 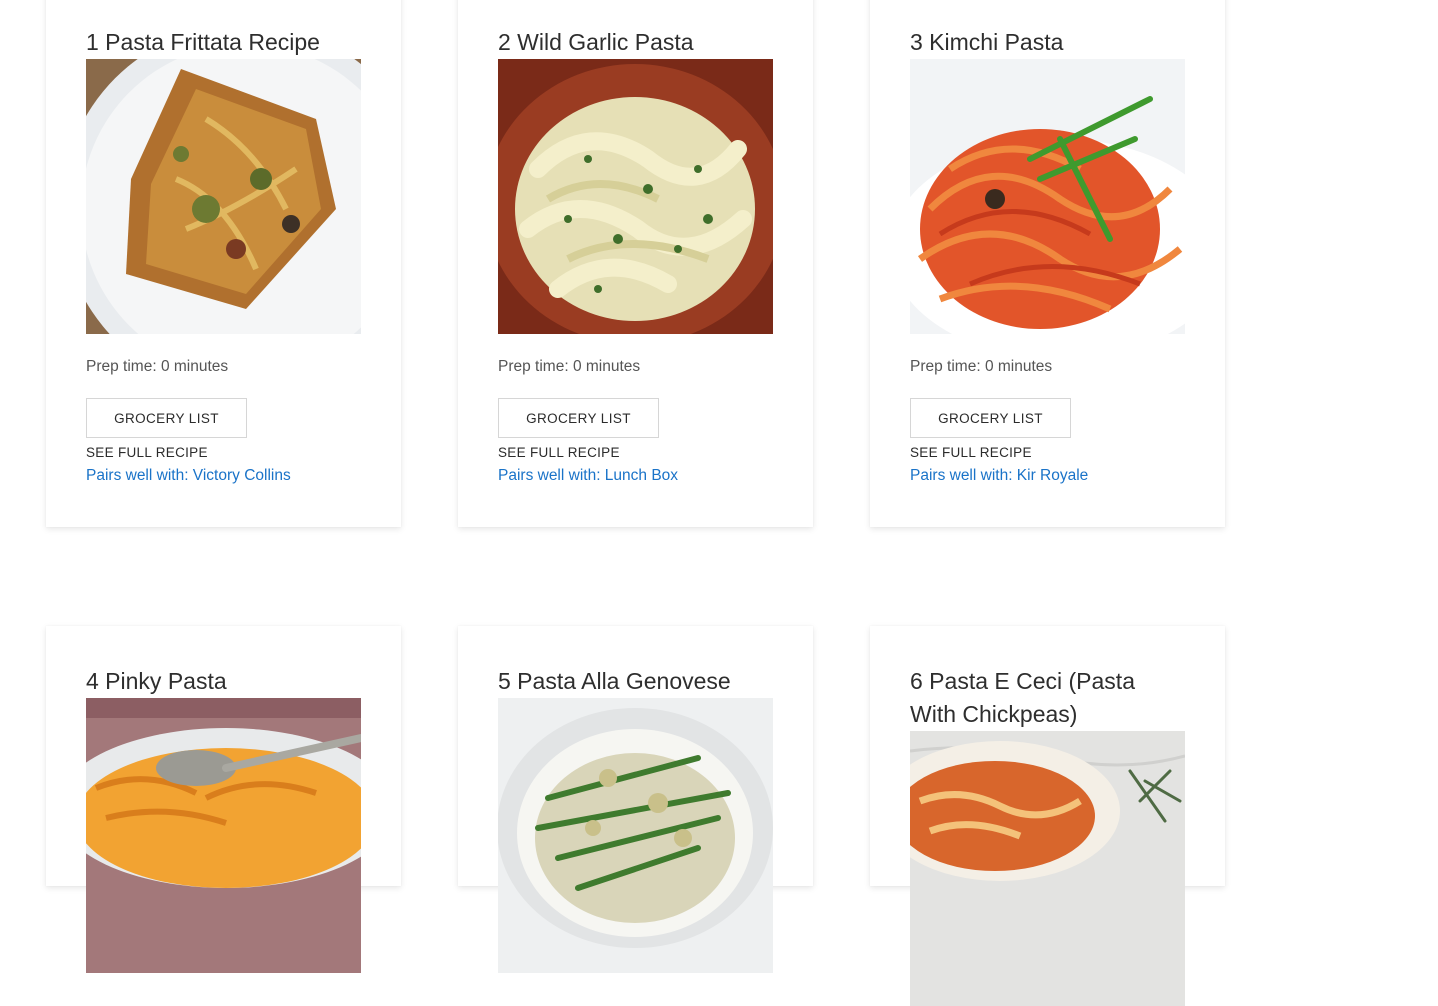 What do you see at coordinates (223, 476) in the screenshot?
I see `pairs-well-with-link: Pairs well with: Victory Collins` at bounding box center [223, 476].